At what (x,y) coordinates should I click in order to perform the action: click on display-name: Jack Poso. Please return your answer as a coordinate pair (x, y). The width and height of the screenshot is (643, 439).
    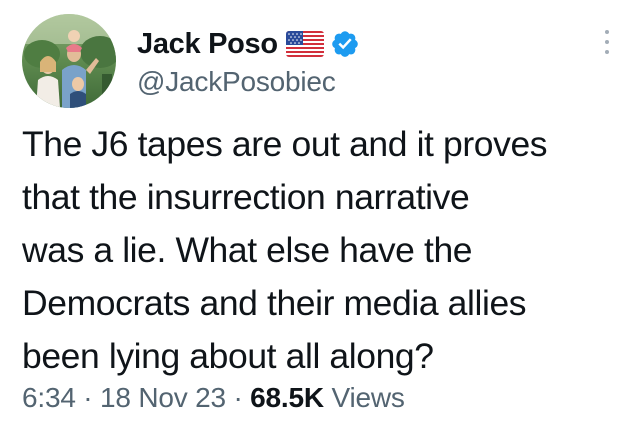
    Looking at the image, I should click on (207, 44).